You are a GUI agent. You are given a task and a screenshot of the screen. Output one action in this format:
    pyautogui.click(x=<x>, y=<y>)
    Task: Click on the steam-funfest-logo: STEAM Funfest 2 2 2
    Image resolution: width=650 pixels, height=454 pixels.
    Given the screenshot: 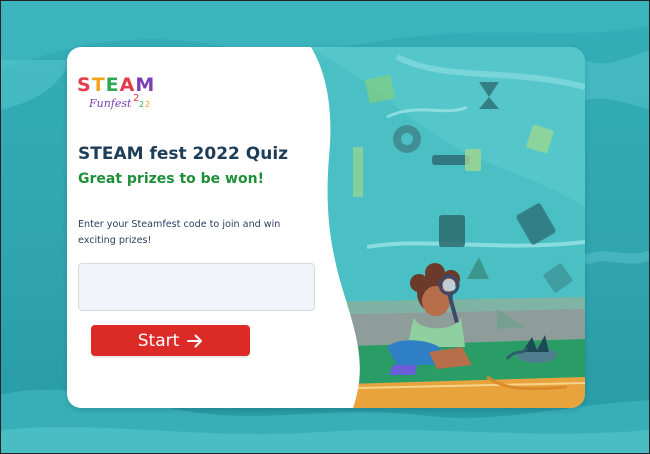 What is the action you would take?
    pyautogui.click(x=116, y=92)
    